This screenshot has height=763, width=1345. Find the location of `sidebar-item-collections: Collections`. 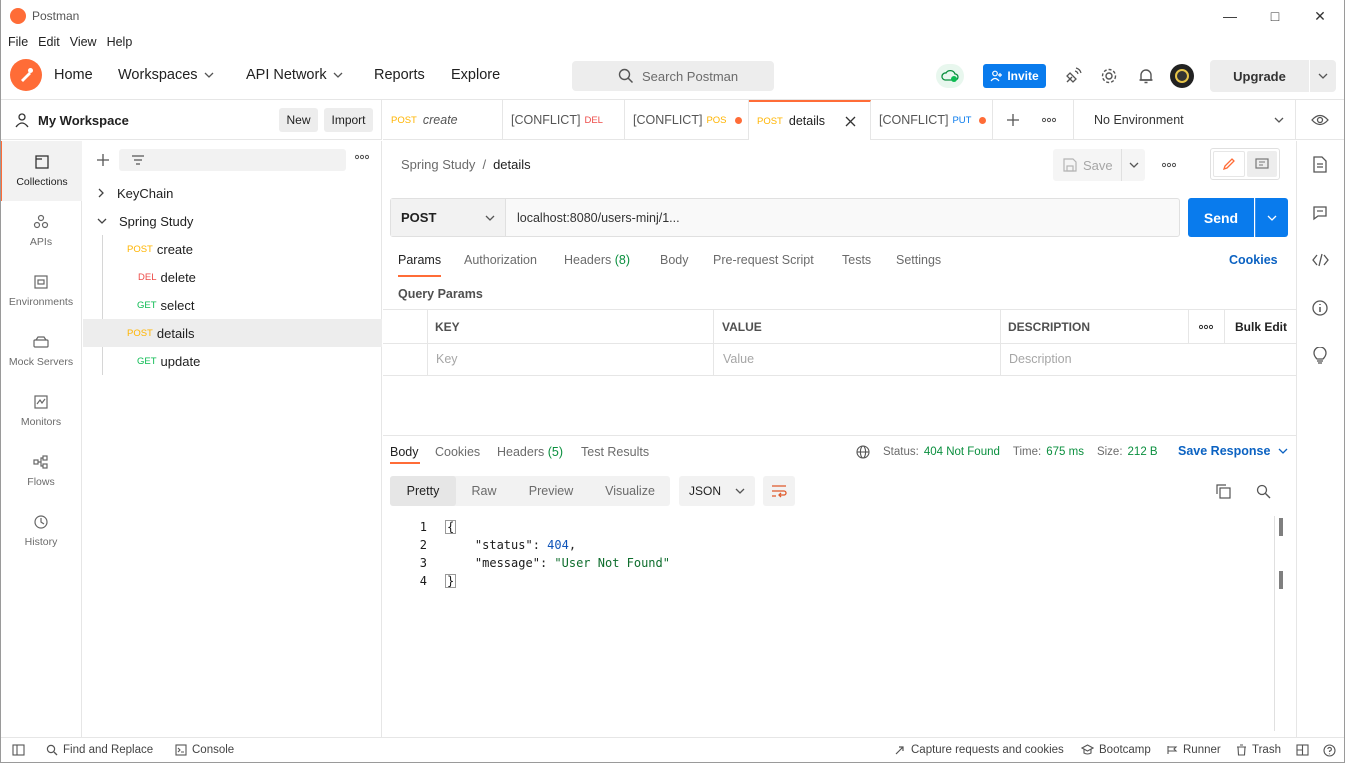

sidebar-item-collections: Collections is located at coordinates (41, 171).